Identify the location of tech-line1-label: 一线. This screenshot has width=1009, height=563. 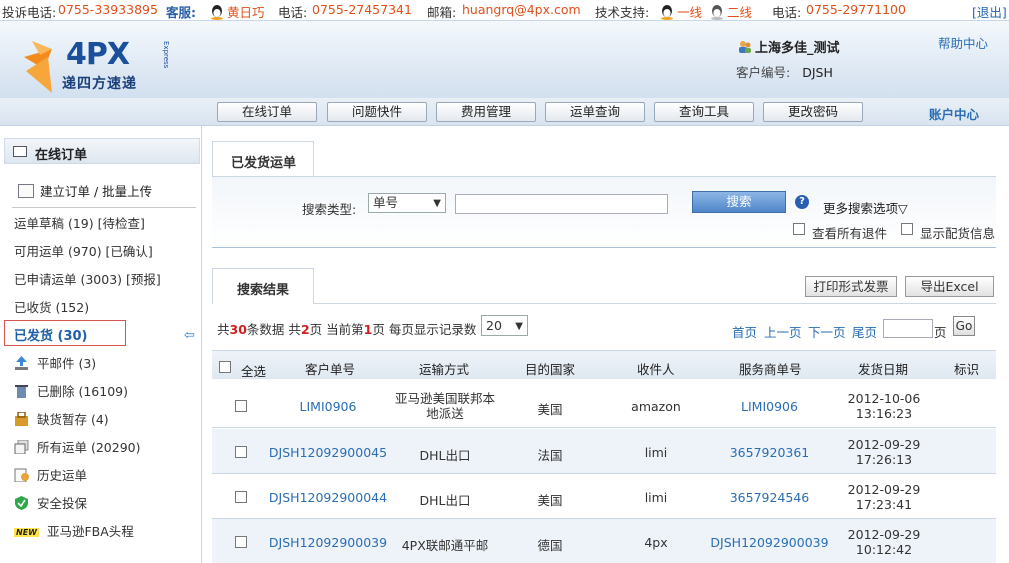
(690, 12).